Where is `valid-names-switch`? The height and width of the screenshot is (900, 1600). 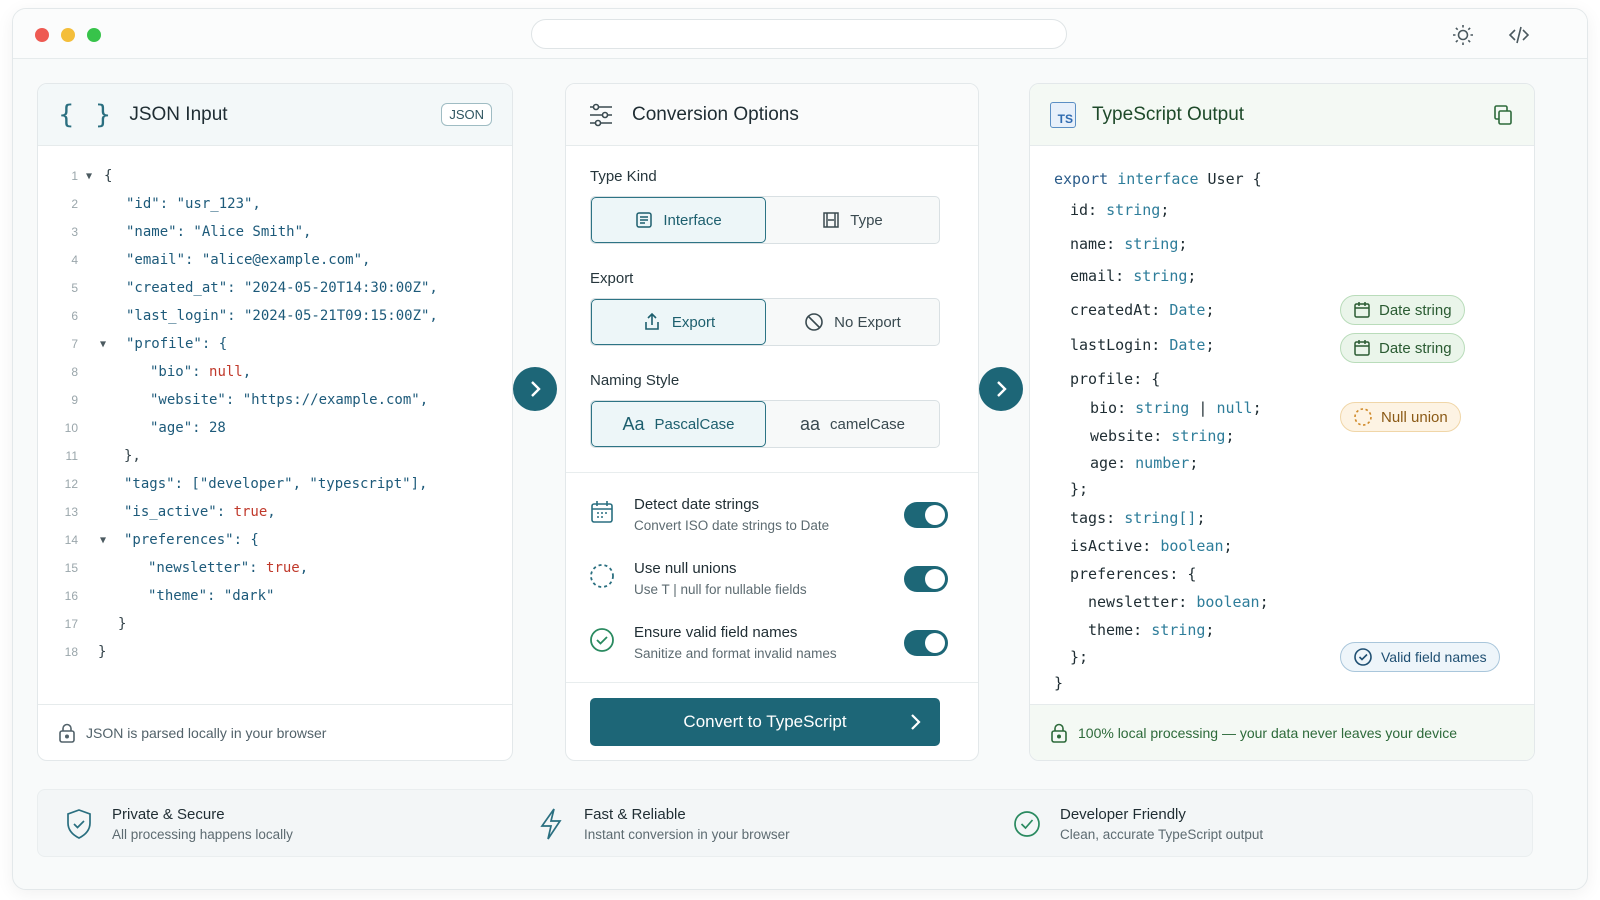
valid-names-switch is located at coordinates (926, 643).